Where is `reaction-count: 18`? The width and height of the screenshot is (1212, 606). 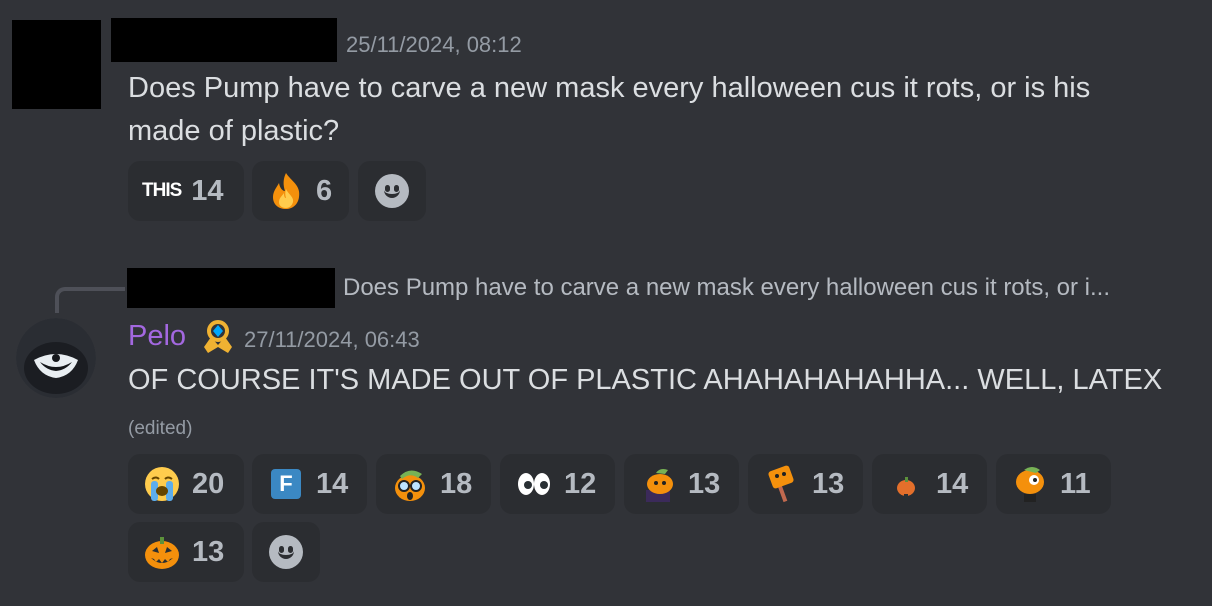 reaction-count: 18 is located at coordinates (456, 483).